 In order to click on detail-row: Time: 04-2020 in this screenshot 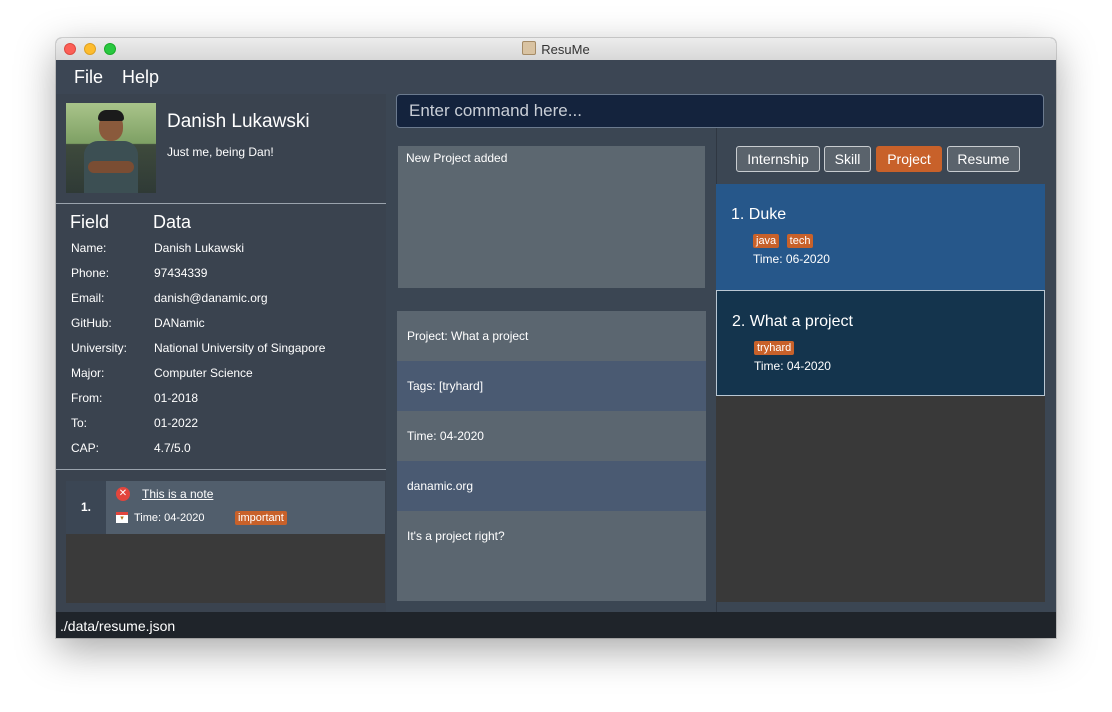, I will do `click(551, 436)`.